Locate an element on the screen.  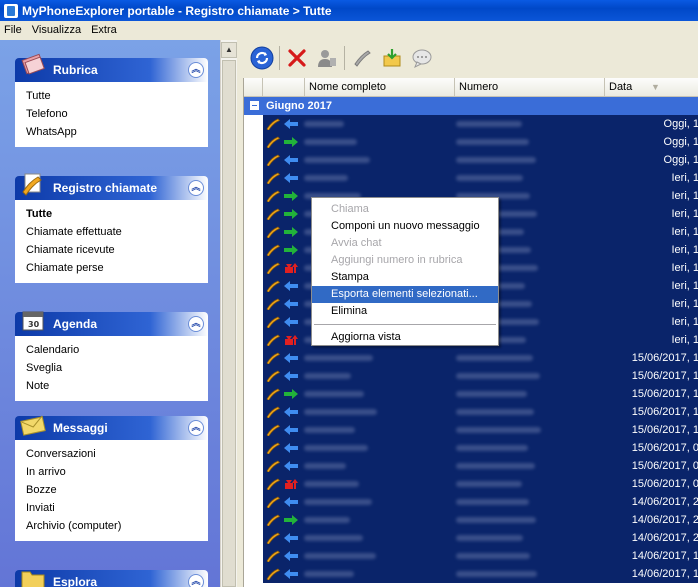
context-menu-item-stampa: Stampa is located at coordinates (405, 277).